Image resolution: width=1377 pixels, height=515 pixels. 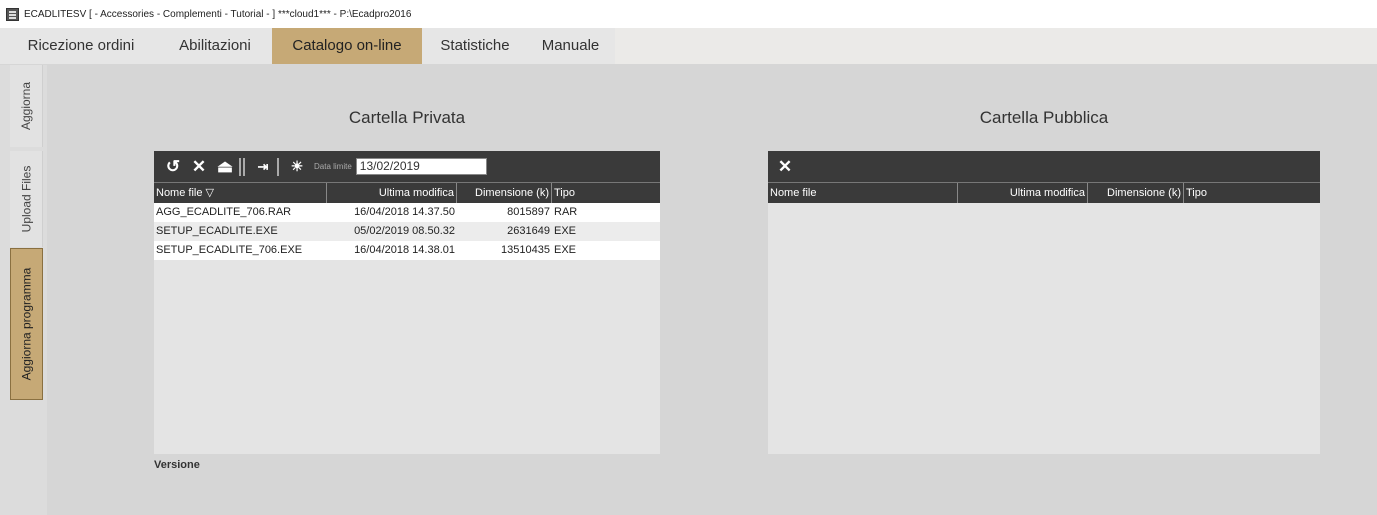 I want to click on cell-modified: 16/04/2018 14.38.01, so click(x=404, y=250).